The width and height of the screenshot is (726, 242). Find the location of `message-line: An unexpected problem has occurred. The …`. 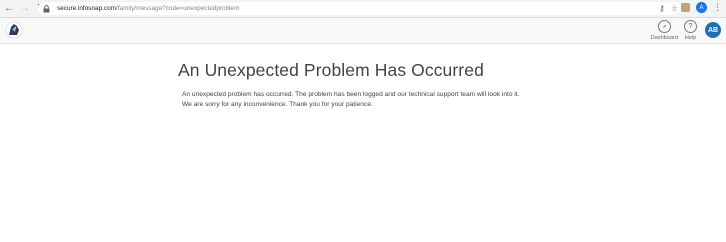

message-line: An unexpected problem has occurred. The … is located at coordinates (351, 94).